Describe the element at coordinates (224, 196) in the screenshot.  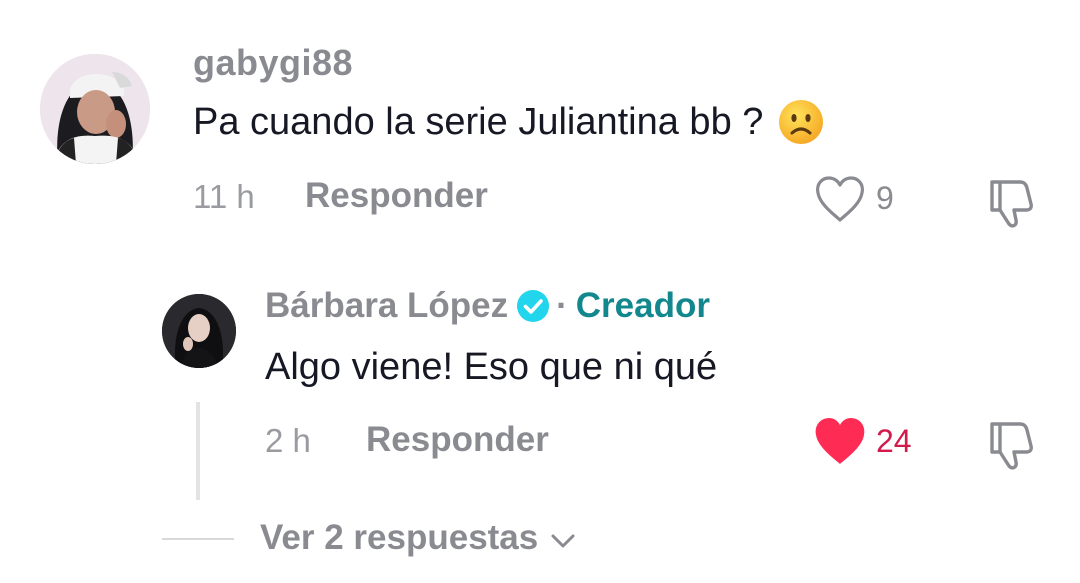
I see `comment-timestamp: 11 h` at that location.